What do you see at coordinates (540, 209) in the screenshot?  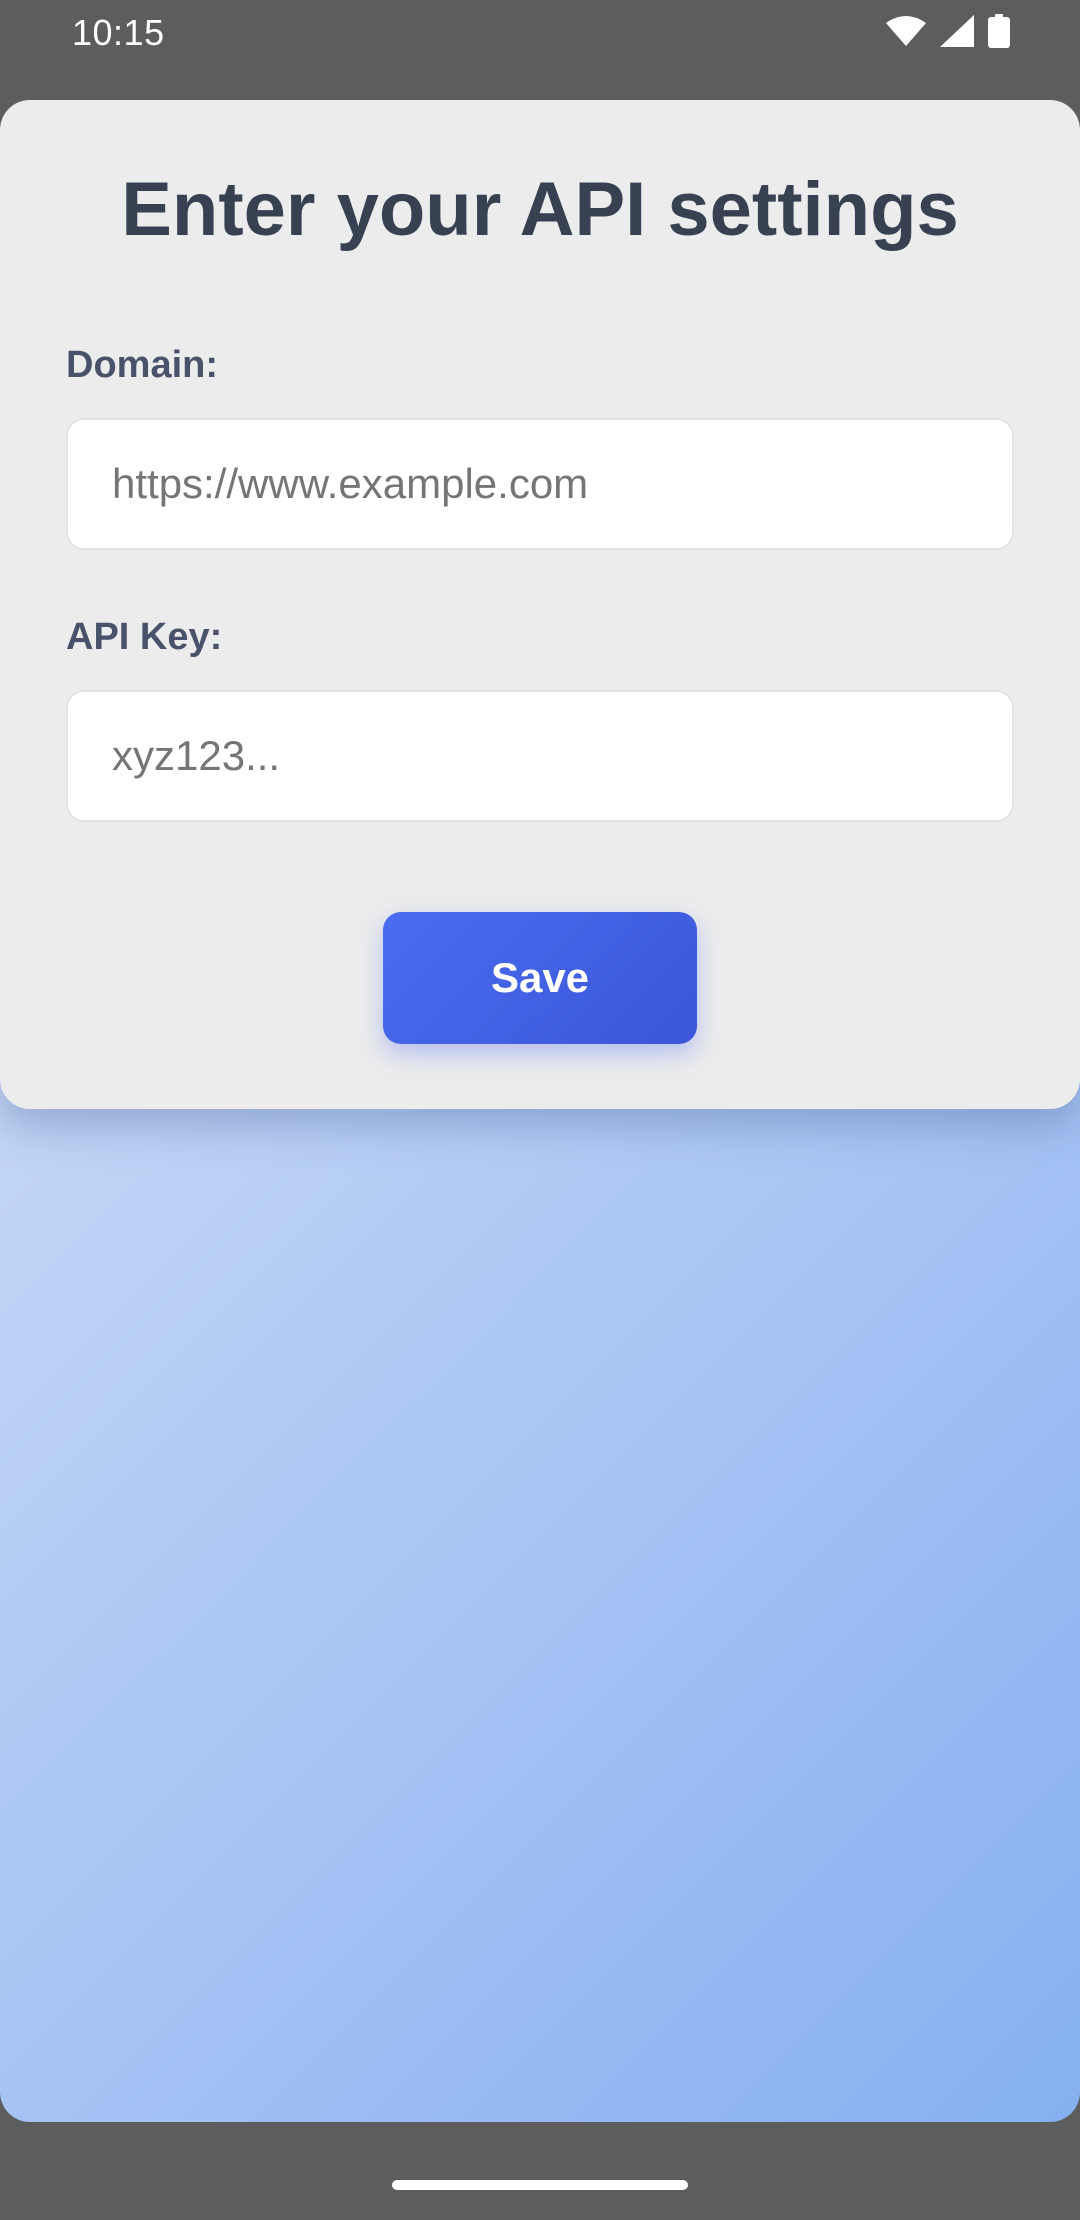 I see `page-title: Enter your API settings` at bounding box center [540, 209].